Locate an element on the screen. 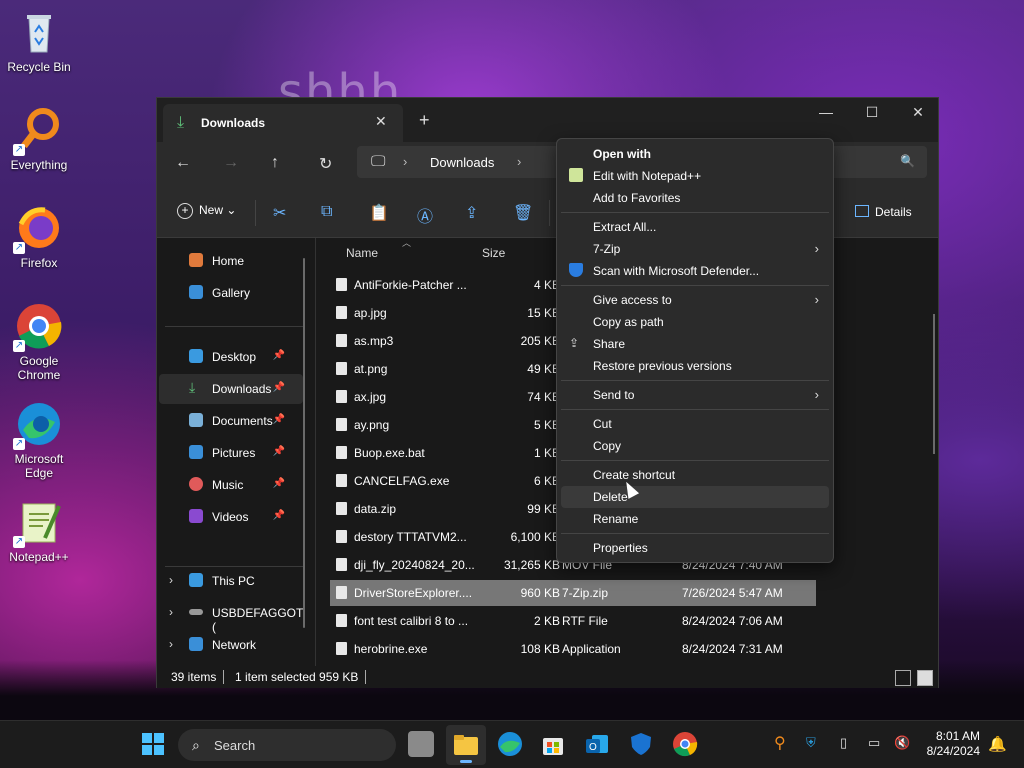 The image size is (1024, 768). clock: 8:01 AM 8/24/2024 is located at coordinates (949, 744).